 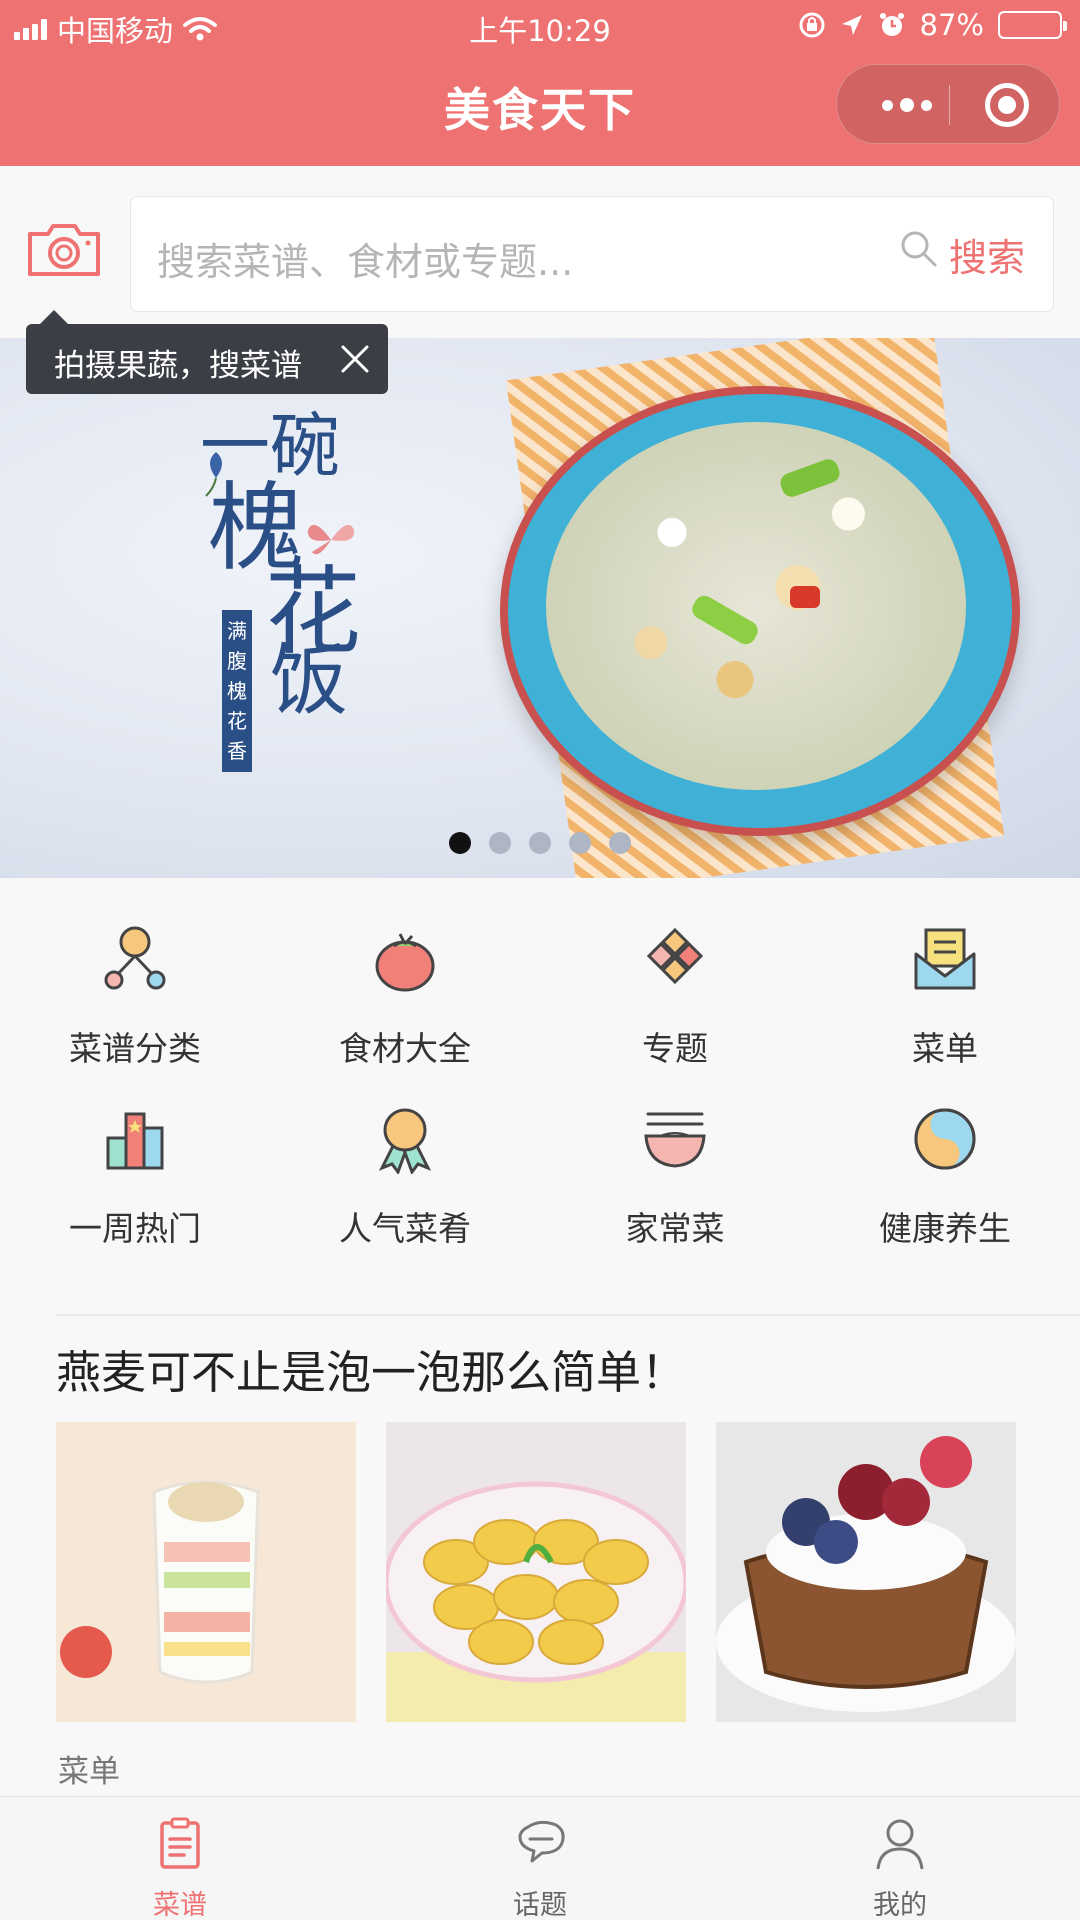 What do you see at coordinates (945, 959) in the screenshot?
I see `menu-envelope-icon` at bounding box center [945, 959].